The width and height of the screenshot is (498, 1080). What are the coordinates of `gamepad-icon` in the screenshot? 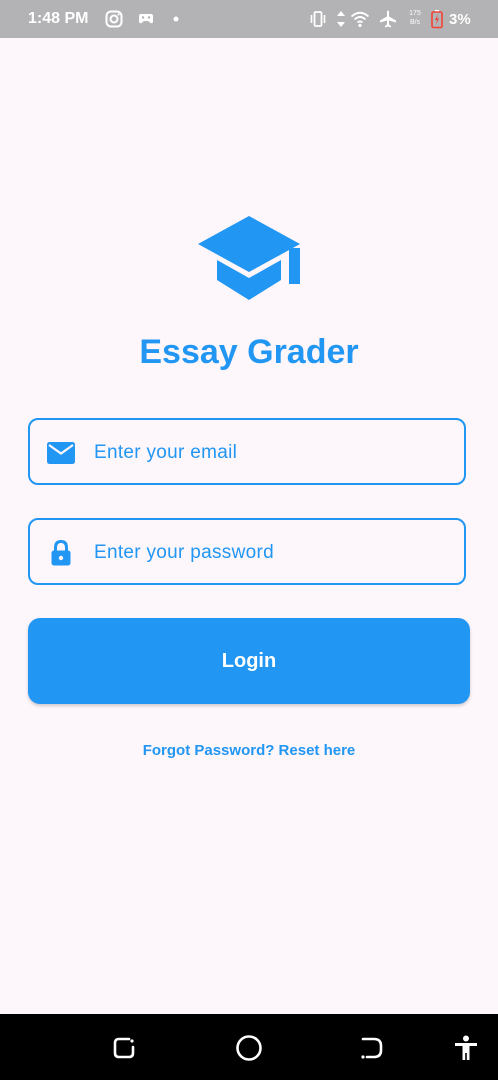 It's located at (146, 19).